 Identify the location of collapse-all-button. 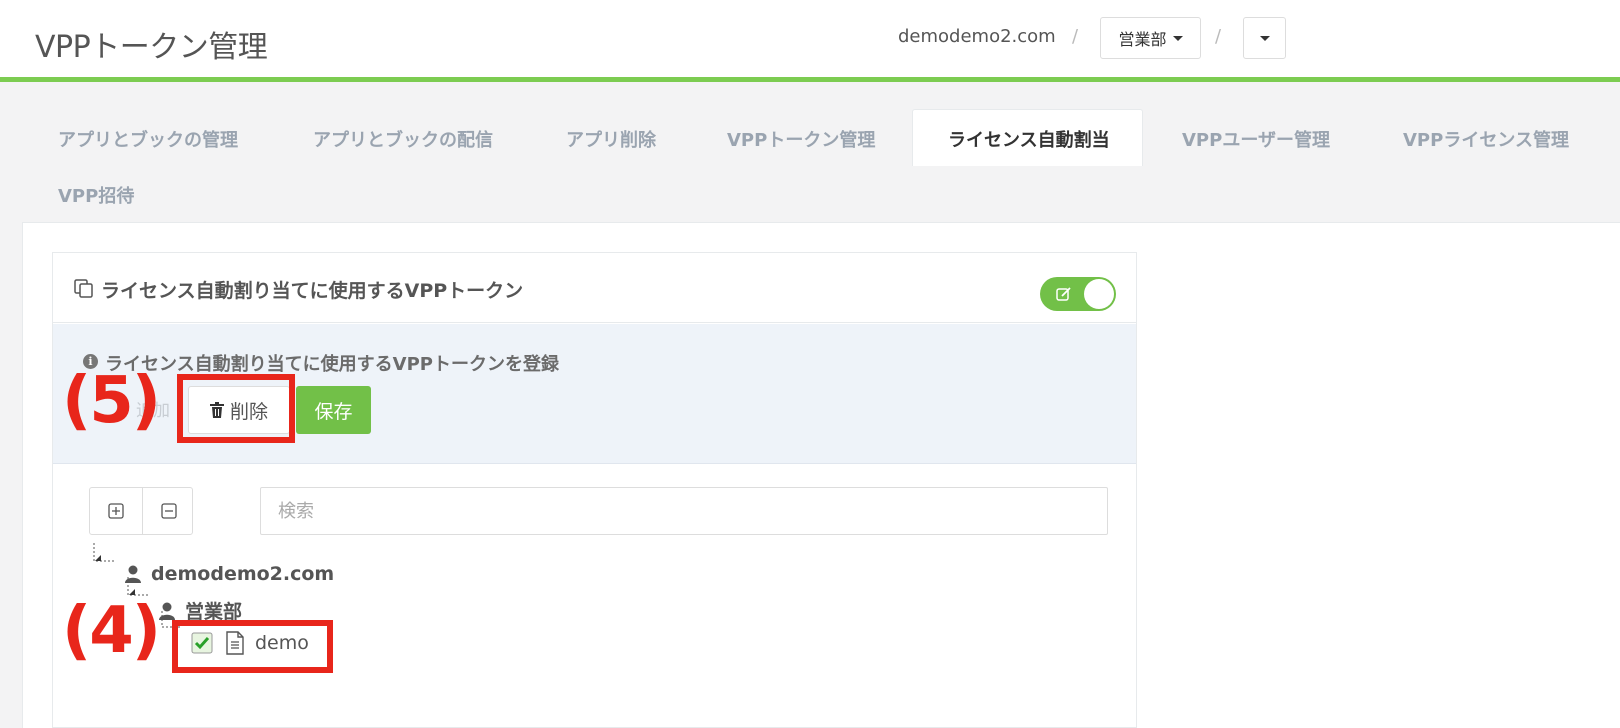
(168, 511).